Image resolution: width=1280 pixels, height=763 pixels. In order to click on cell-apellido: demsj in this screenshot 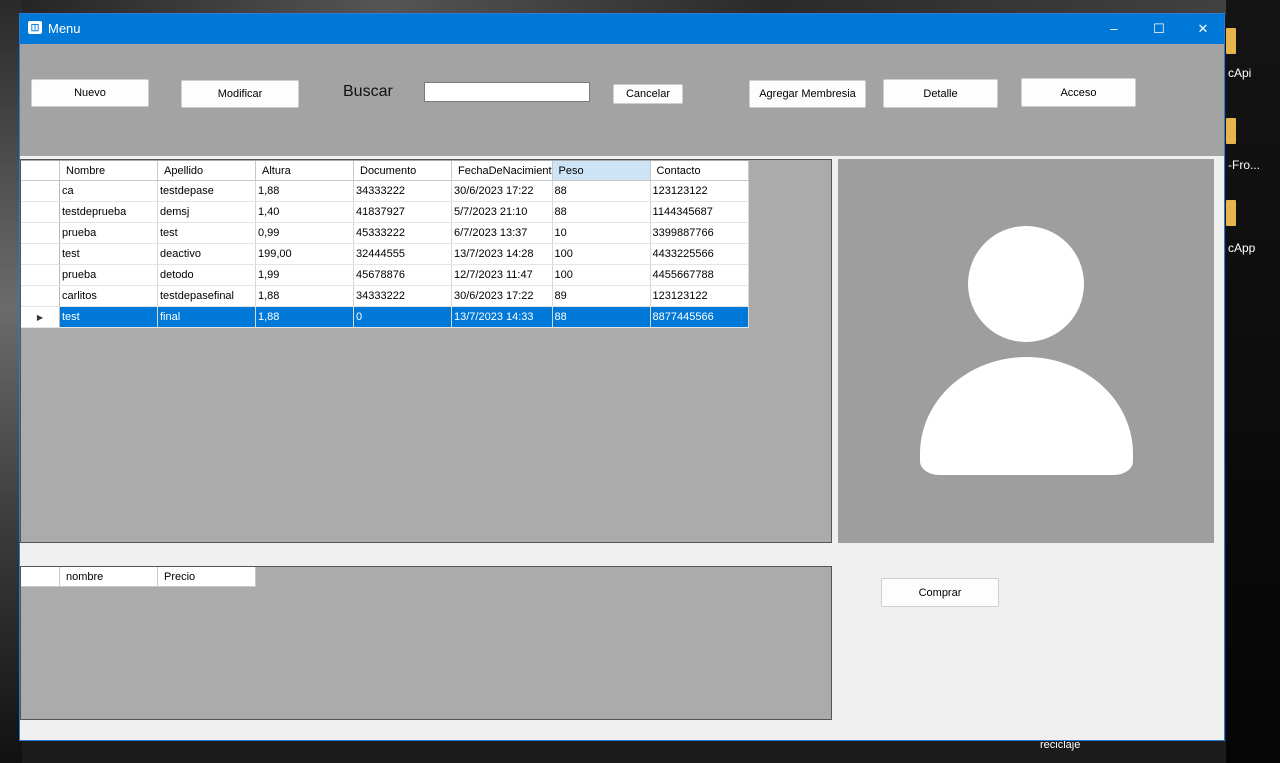, I will do `click(206, 212)`.